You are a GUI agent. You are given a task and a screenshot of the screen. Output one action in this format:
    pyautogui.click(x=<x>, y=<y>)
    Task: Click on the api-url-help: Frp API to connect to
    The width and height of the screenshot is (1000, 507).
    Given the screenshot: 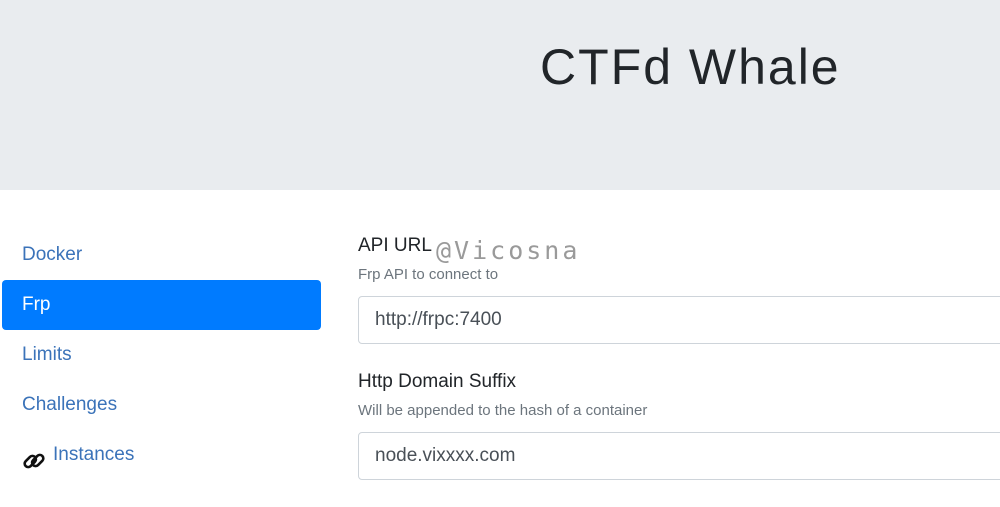 What is the action you would take?
    pyautogui.click(x=428, y=274)
    